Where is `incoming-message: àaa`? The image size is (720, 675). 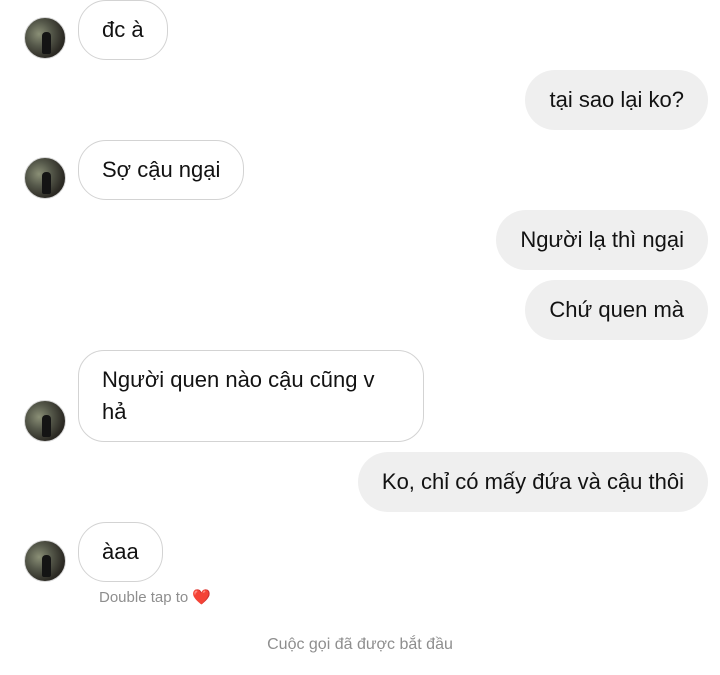
incoming-message: àaa is located at coordinates (120, 552).